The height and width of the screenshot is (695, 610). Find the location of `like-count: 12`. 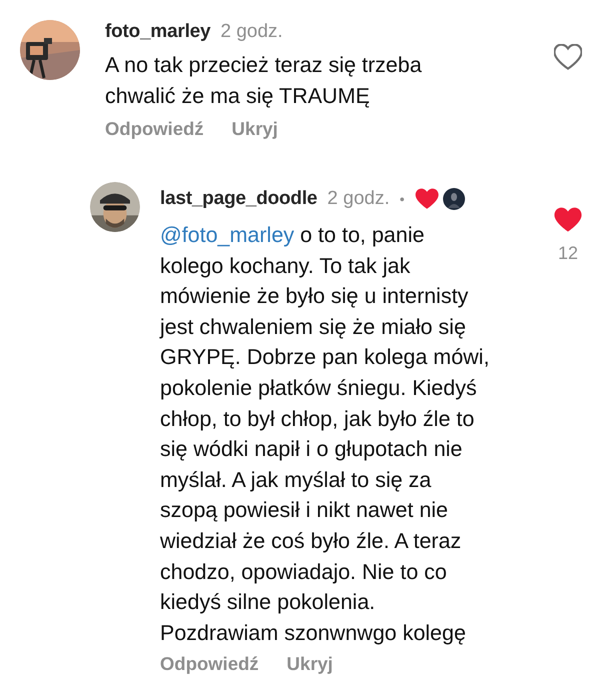

like-count: 12 is located at coordinates (568, 253).